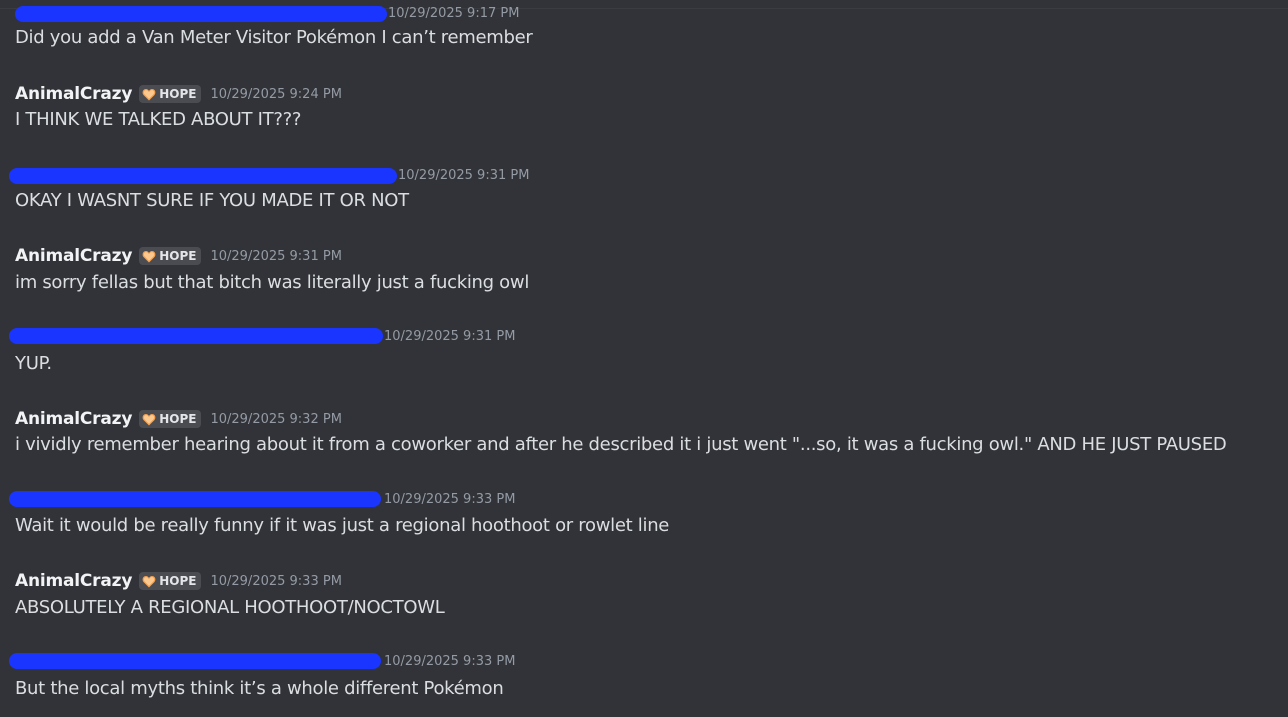 The width and height of the screenshot is (1288, 717). What do you see at coordinates (158, 119) in the screenshot?
I see `message-content: I THINK WE TALKED ABOUT IT???` at bounding box center [158, 119].